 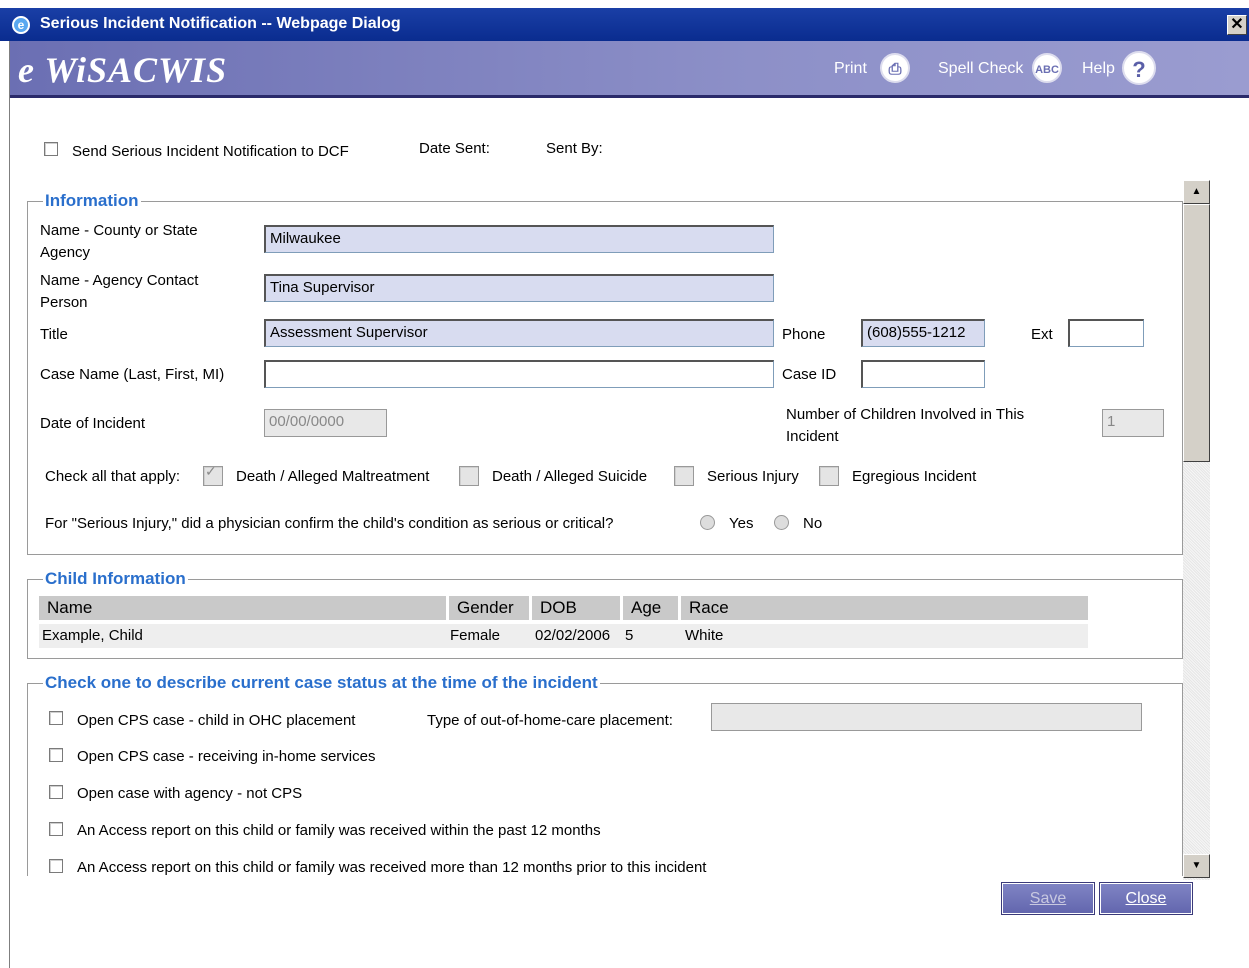 I want to click on ext-field, so click(x=1106, y=333).